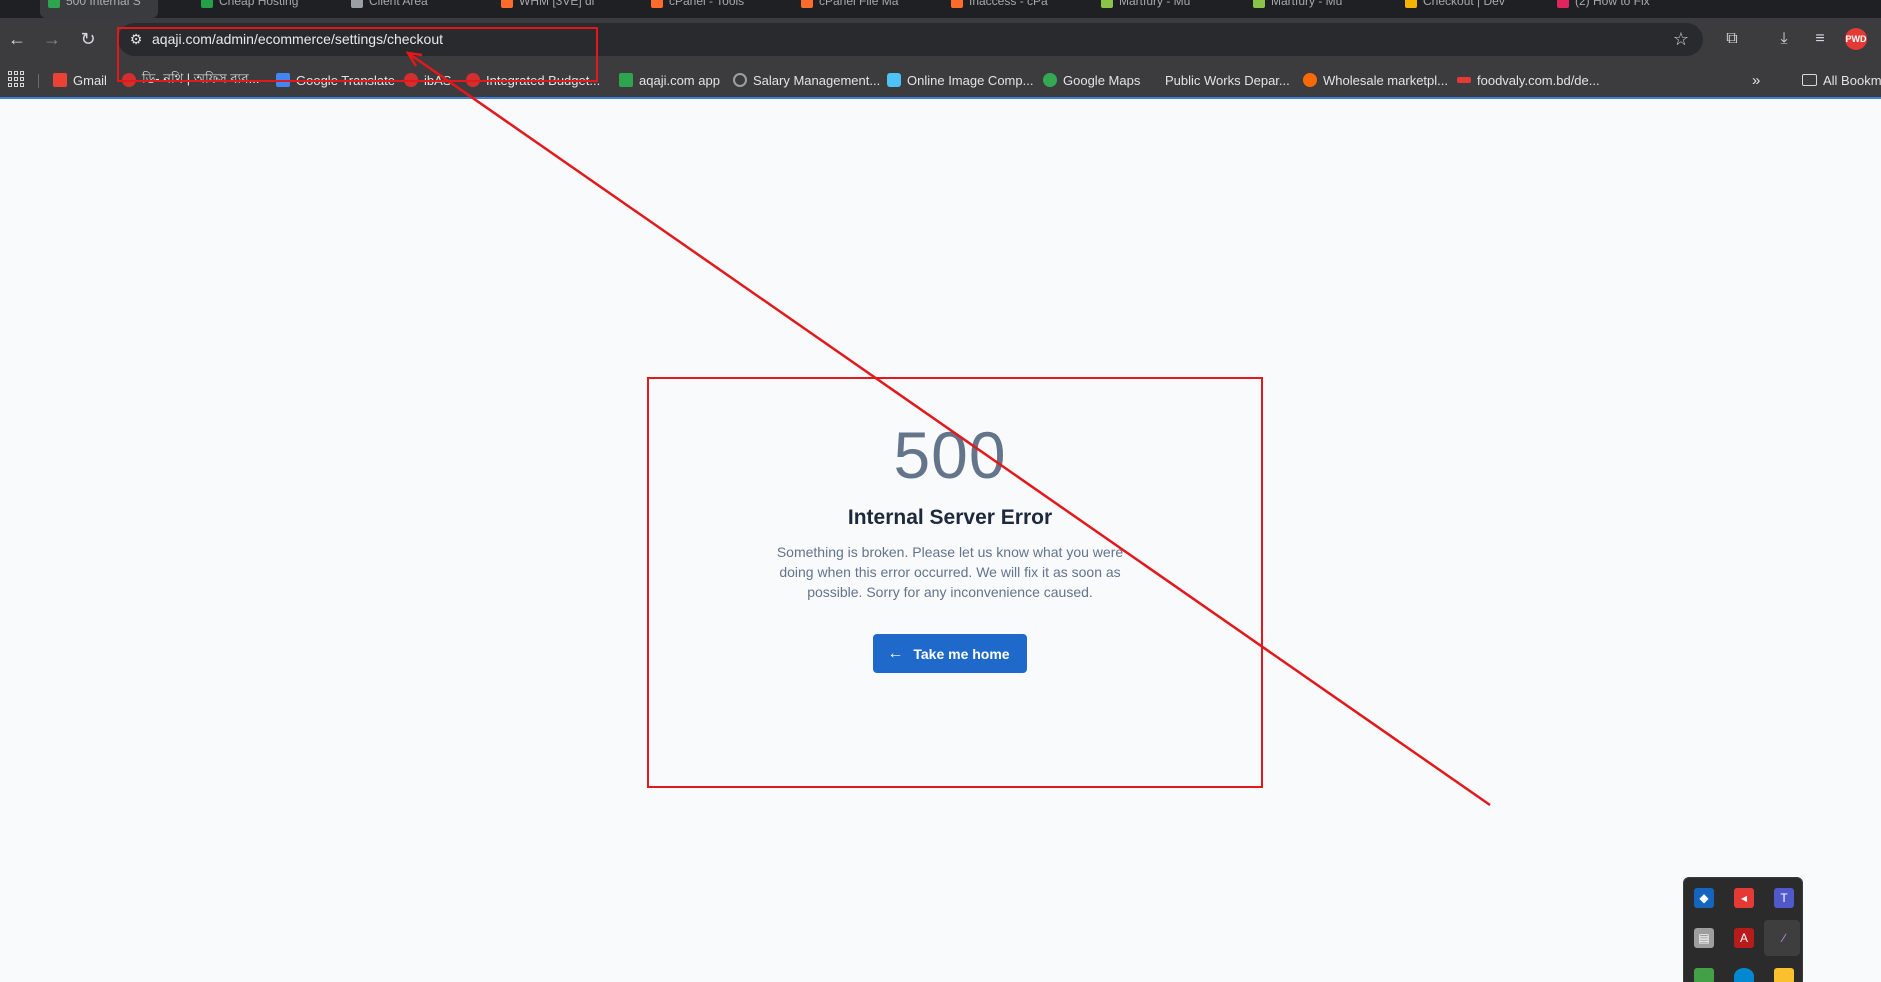 The height and width of the screenshot is (982, 1881). What do you see at coordinates (1784, 938) in the screenshot?
I see `pen-icon: ∕` at bounding box center [1784, 938].